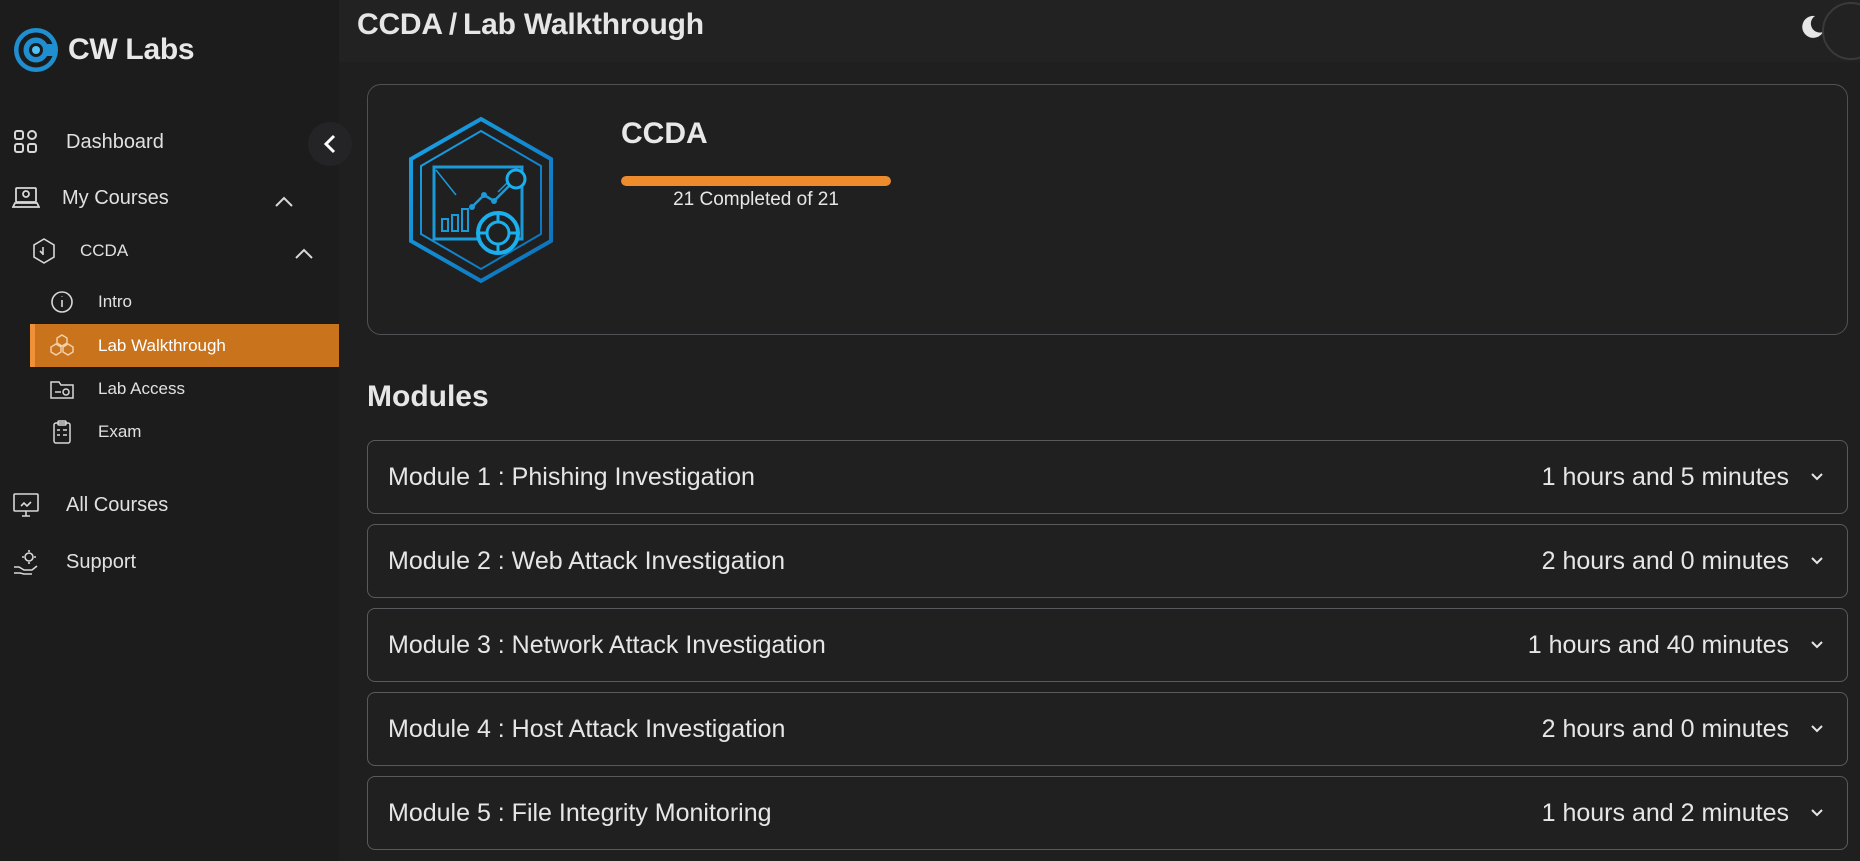 This screenshot has width=1860, height=861. What do you see at coordinates (586, 560) in the screenshot?
I see `module-title: Module 2 : Web Attack Investigation` at bounding box center [586, 560].